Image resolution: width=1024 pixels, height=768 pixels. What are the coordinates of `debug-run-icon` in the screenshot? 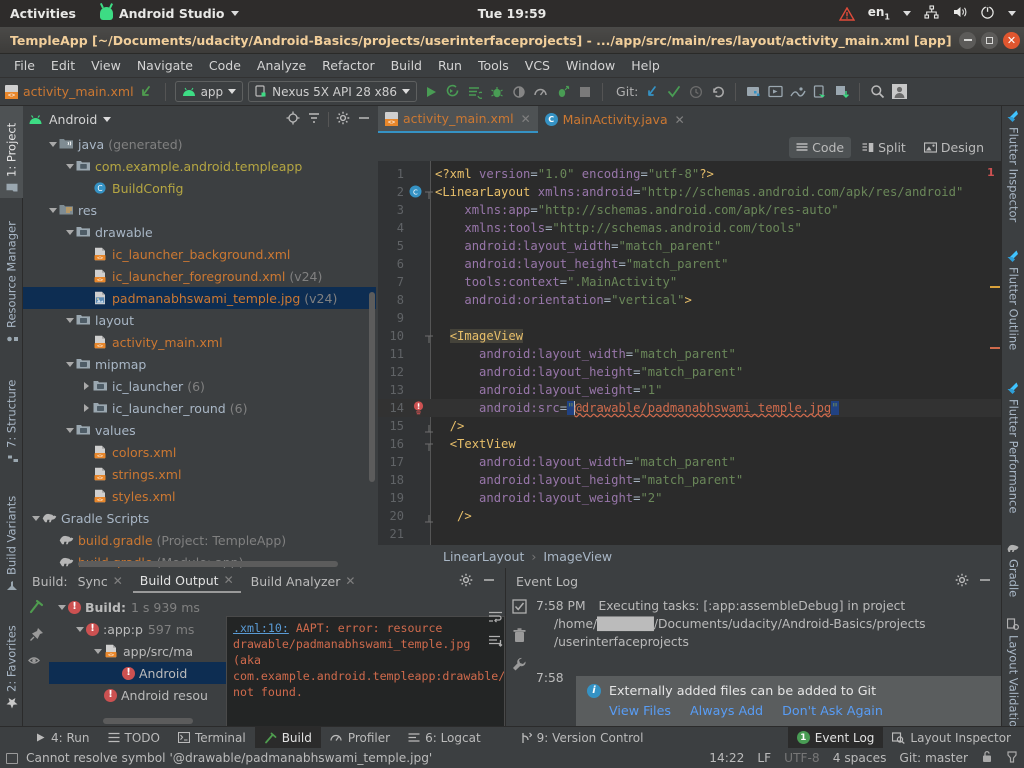 It's located at (452, 91).